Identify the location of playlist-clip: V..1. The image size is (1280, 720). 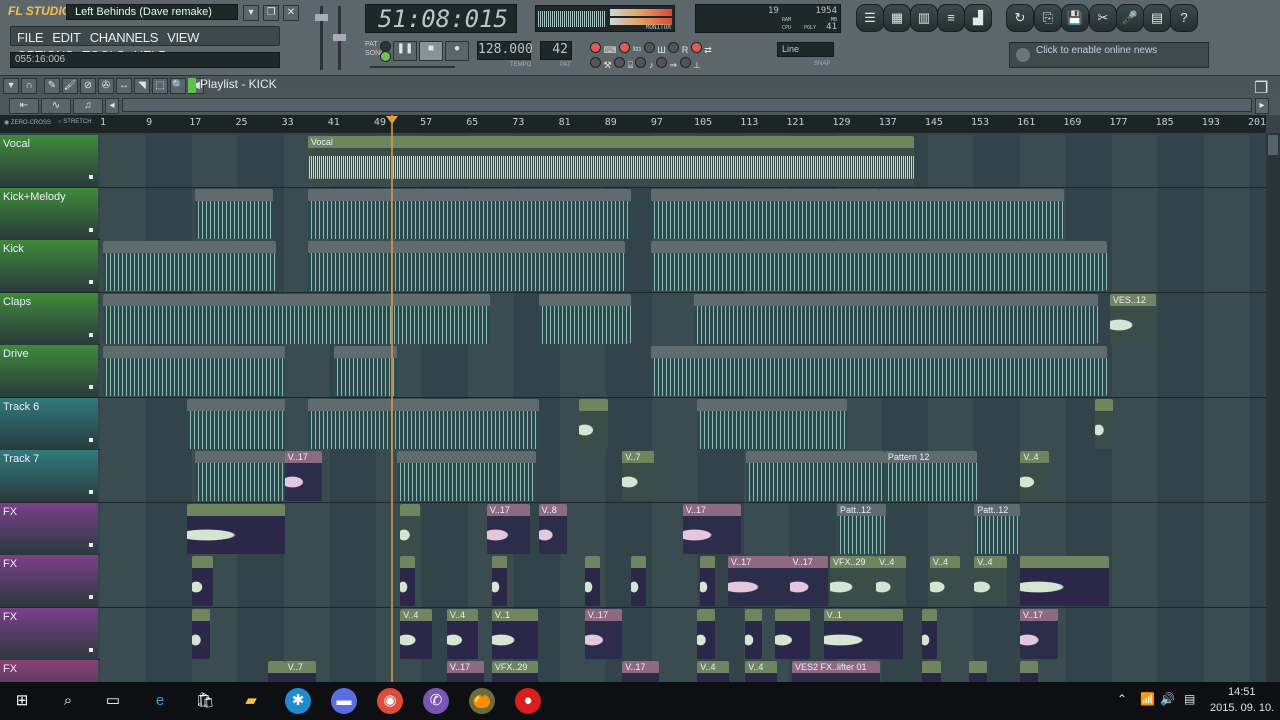
(863, 633).